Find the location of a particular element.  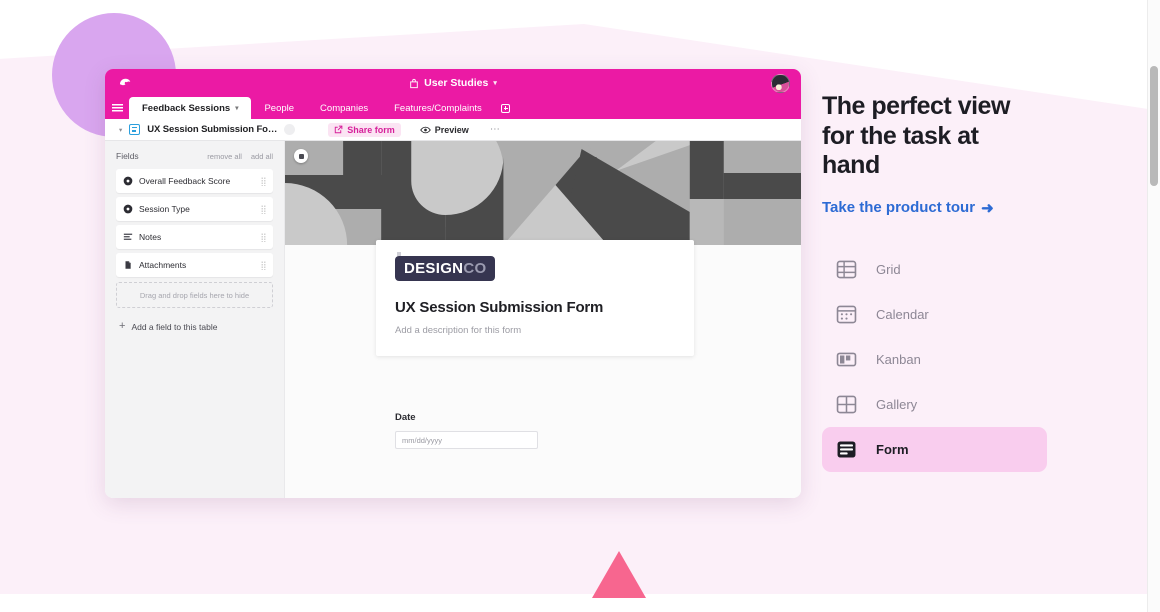

form-cover-image is located at coordinates (543, 193).